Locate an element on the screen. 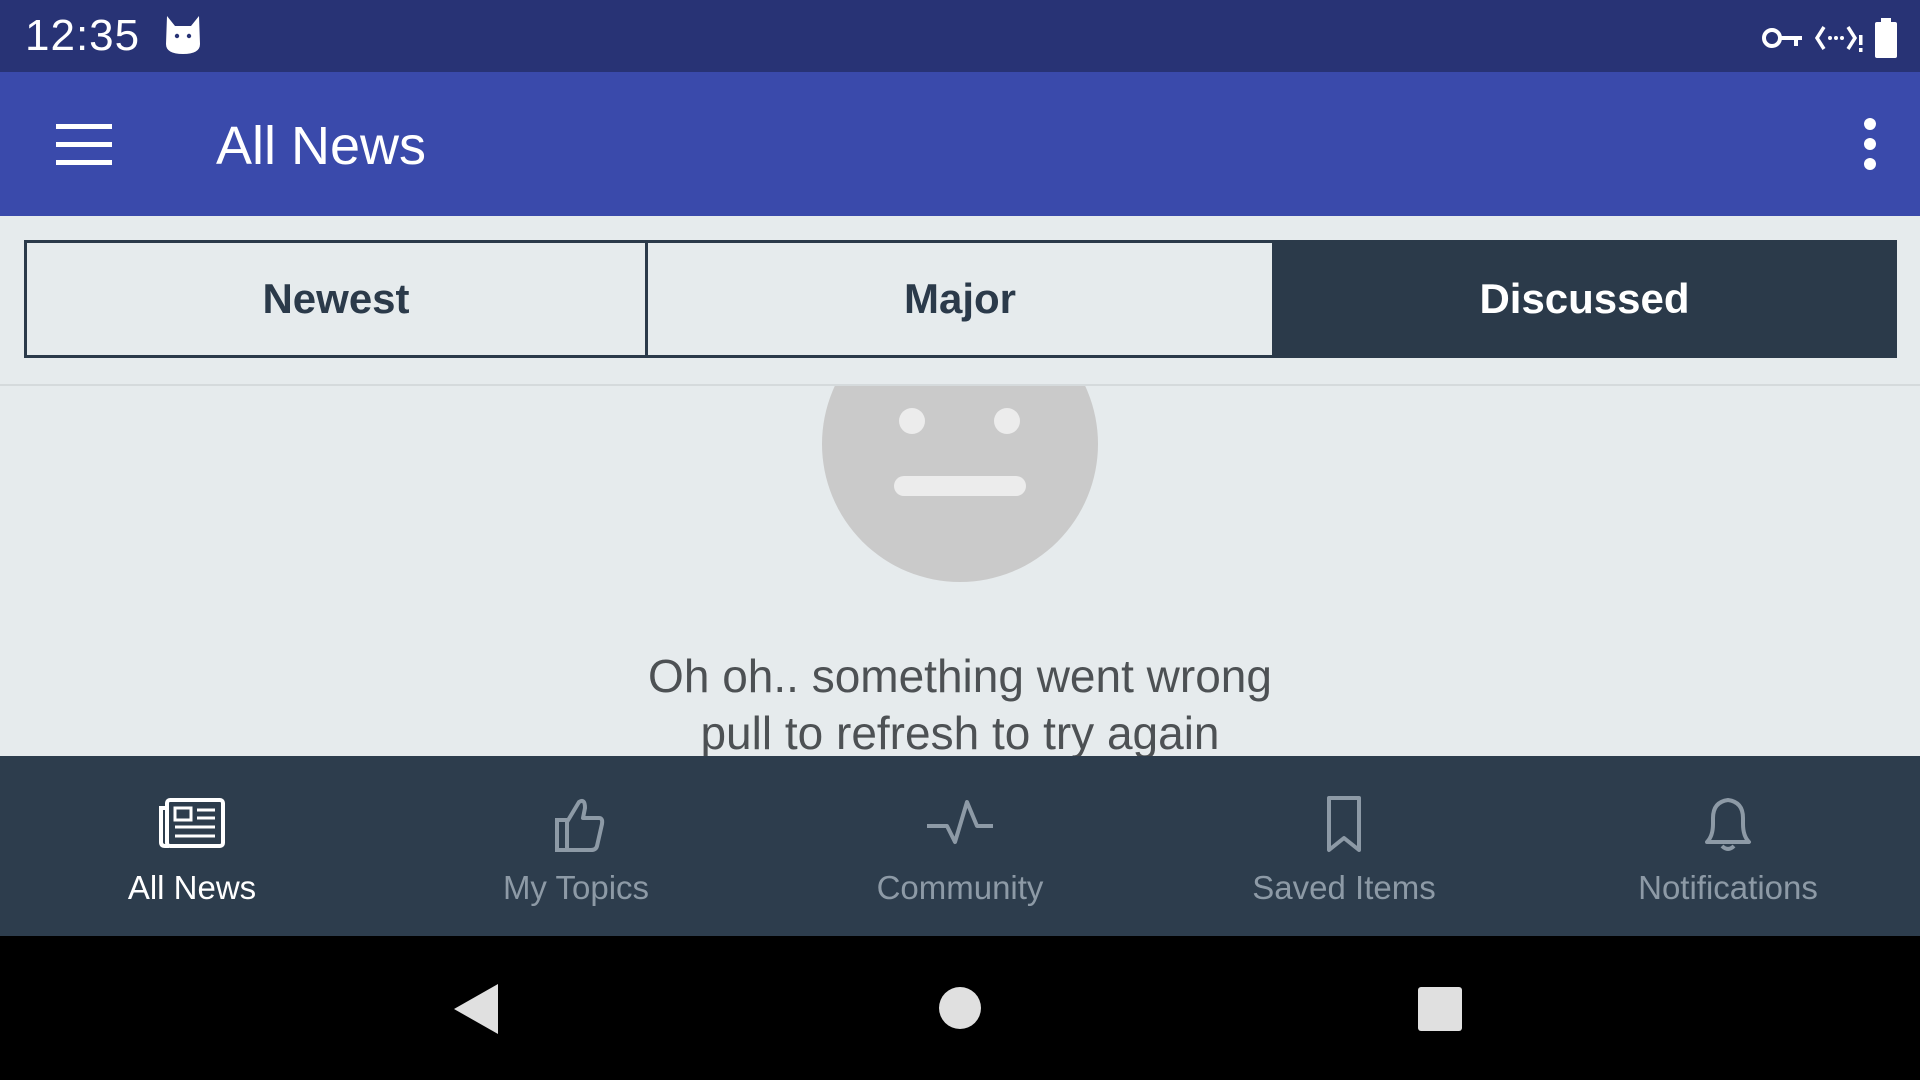 This screenshot has height=1080, width=1920. neutral-face-icon is located at coordinates (960, 484).